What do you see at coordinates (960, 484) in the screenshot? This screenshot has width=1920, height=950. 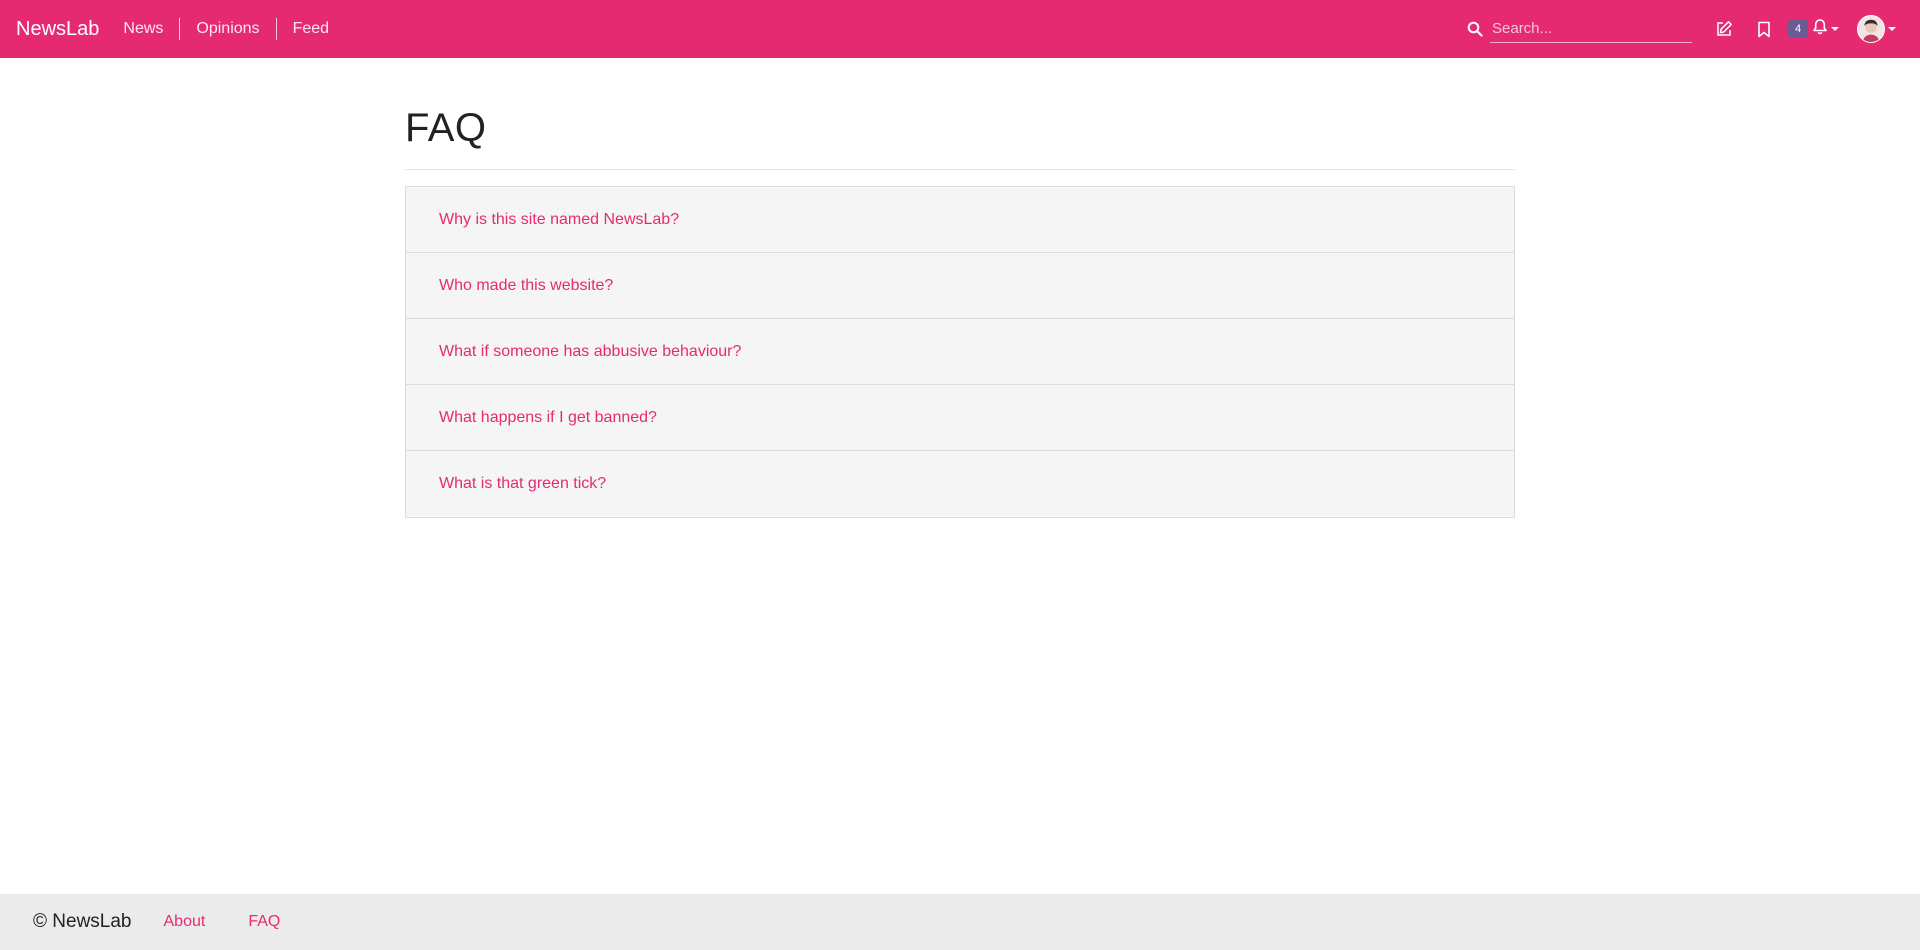 I see `faq-item: What is that green tick?` at bounding box center [960, 484].